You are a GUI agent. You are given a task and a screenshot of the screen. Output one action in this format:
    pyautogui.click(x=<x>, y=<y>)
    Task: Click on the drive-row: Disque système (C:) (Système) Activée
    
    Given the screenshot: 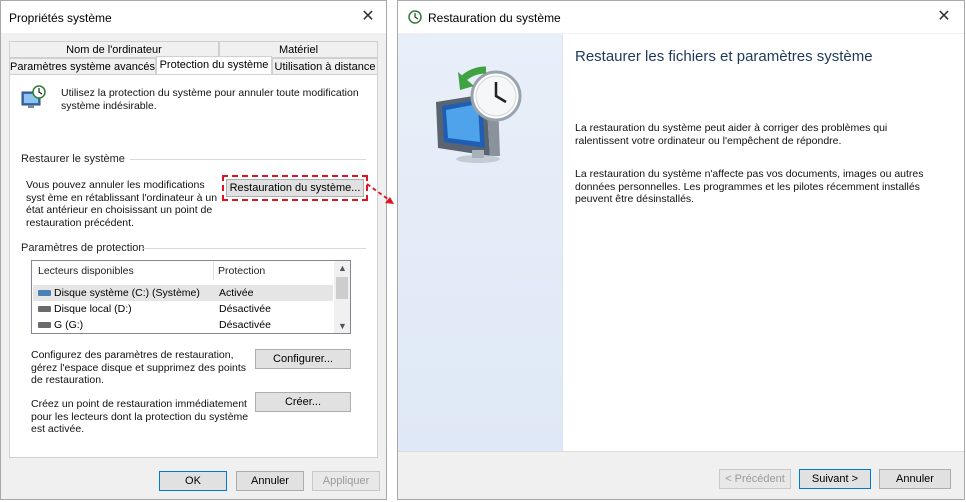 What is the action you would take?
    pyautogui.click(x=183, y=293)
    